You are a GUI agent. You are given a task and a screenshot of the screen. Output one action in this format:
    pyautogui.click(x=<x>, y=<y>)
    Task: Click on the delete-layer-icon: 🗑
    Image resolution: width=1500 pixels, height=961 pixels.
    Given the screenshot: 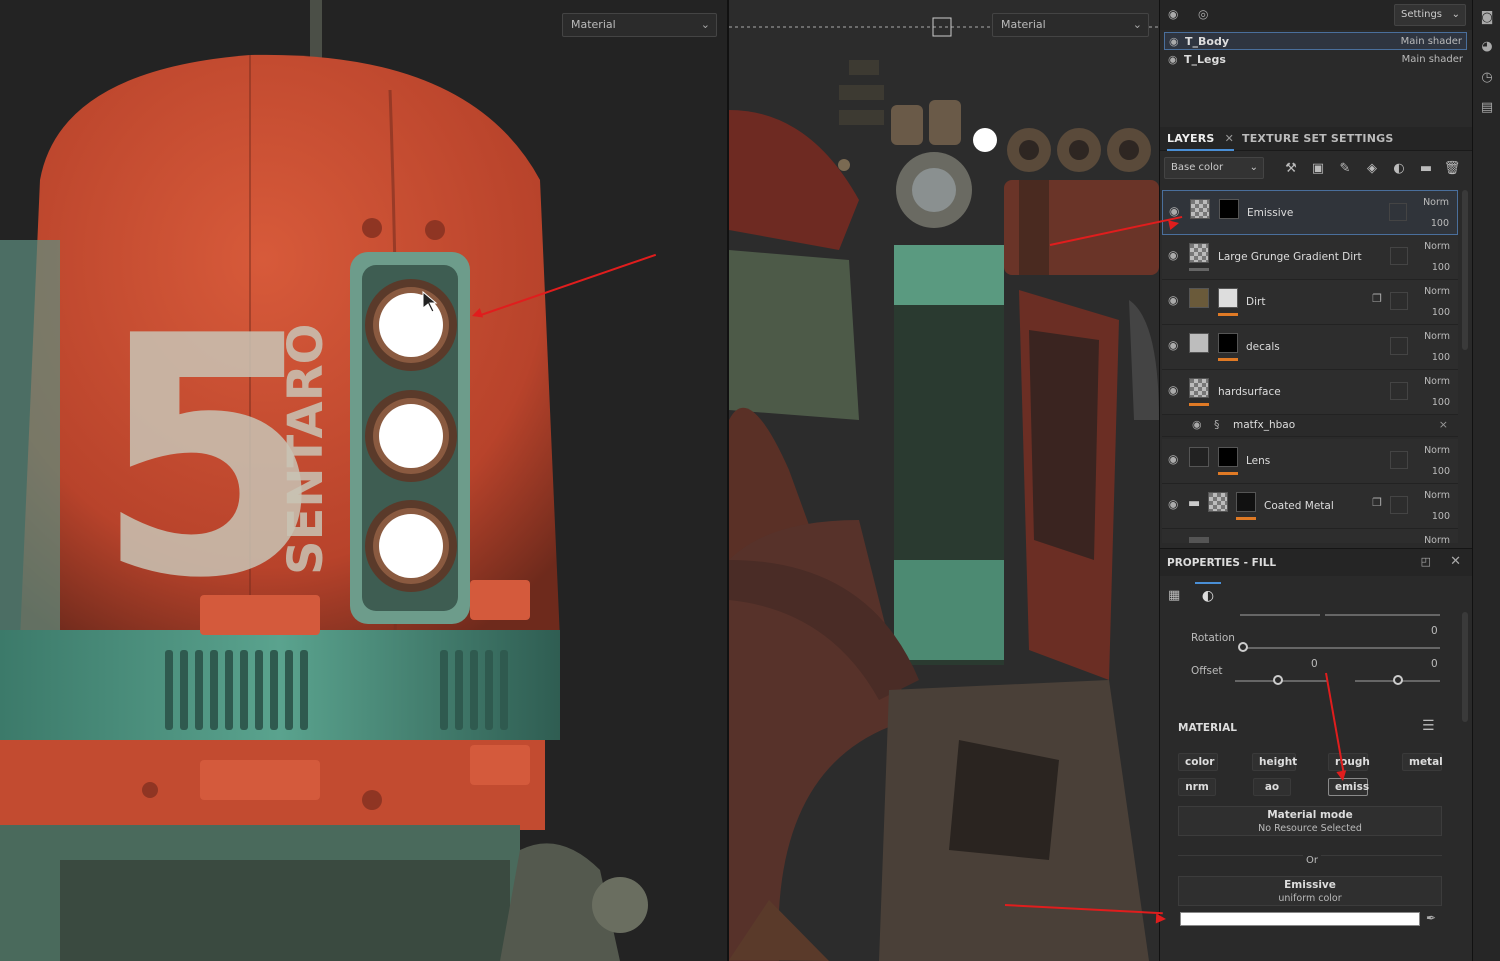 What is the action you would take?
    pyautogui.click(x=1452, y=169)
    